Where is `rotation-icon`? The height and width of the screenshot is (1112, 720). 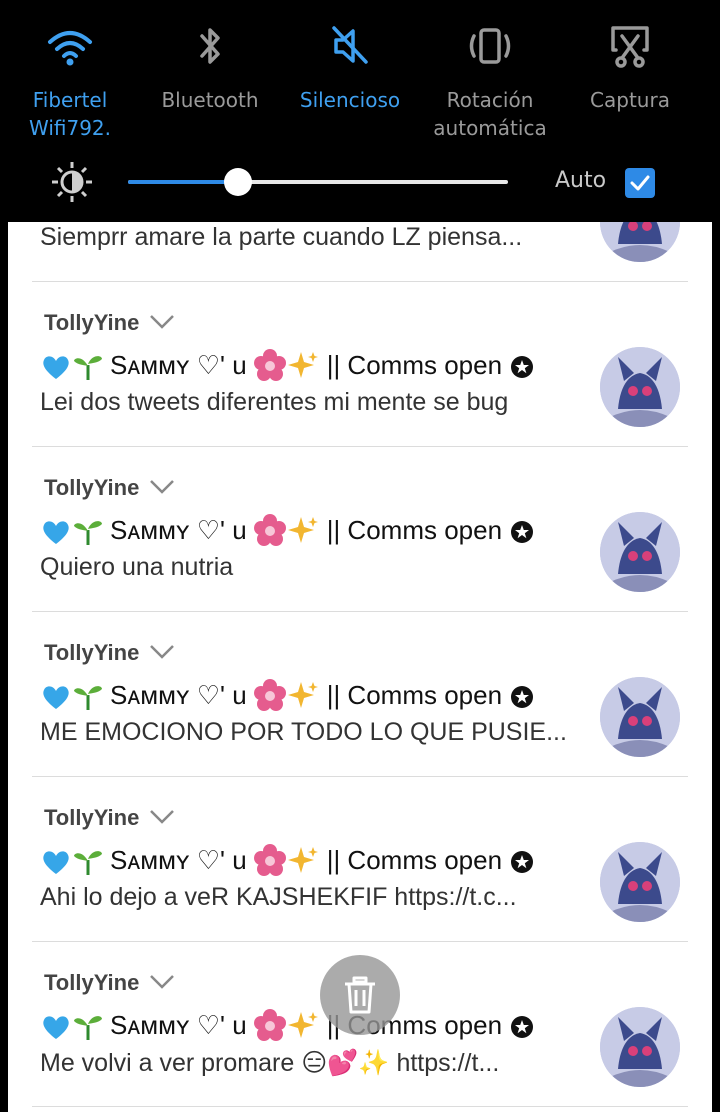 rotation-icon is located at coordinates (490, 46).